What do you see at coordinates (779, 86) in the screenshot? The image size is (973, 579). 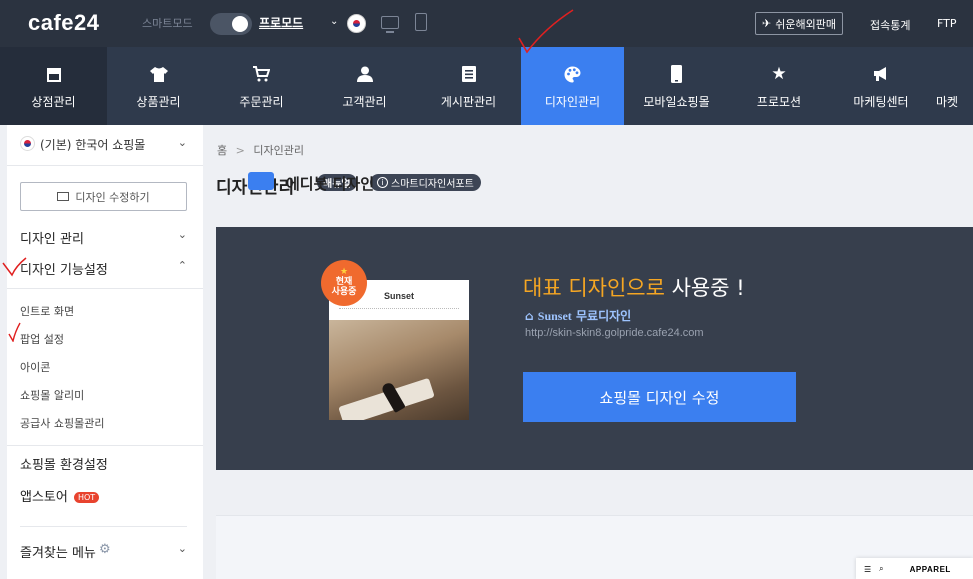 I see `nav-promotion: ★ 프로모션` at bounding box center [779, 86].